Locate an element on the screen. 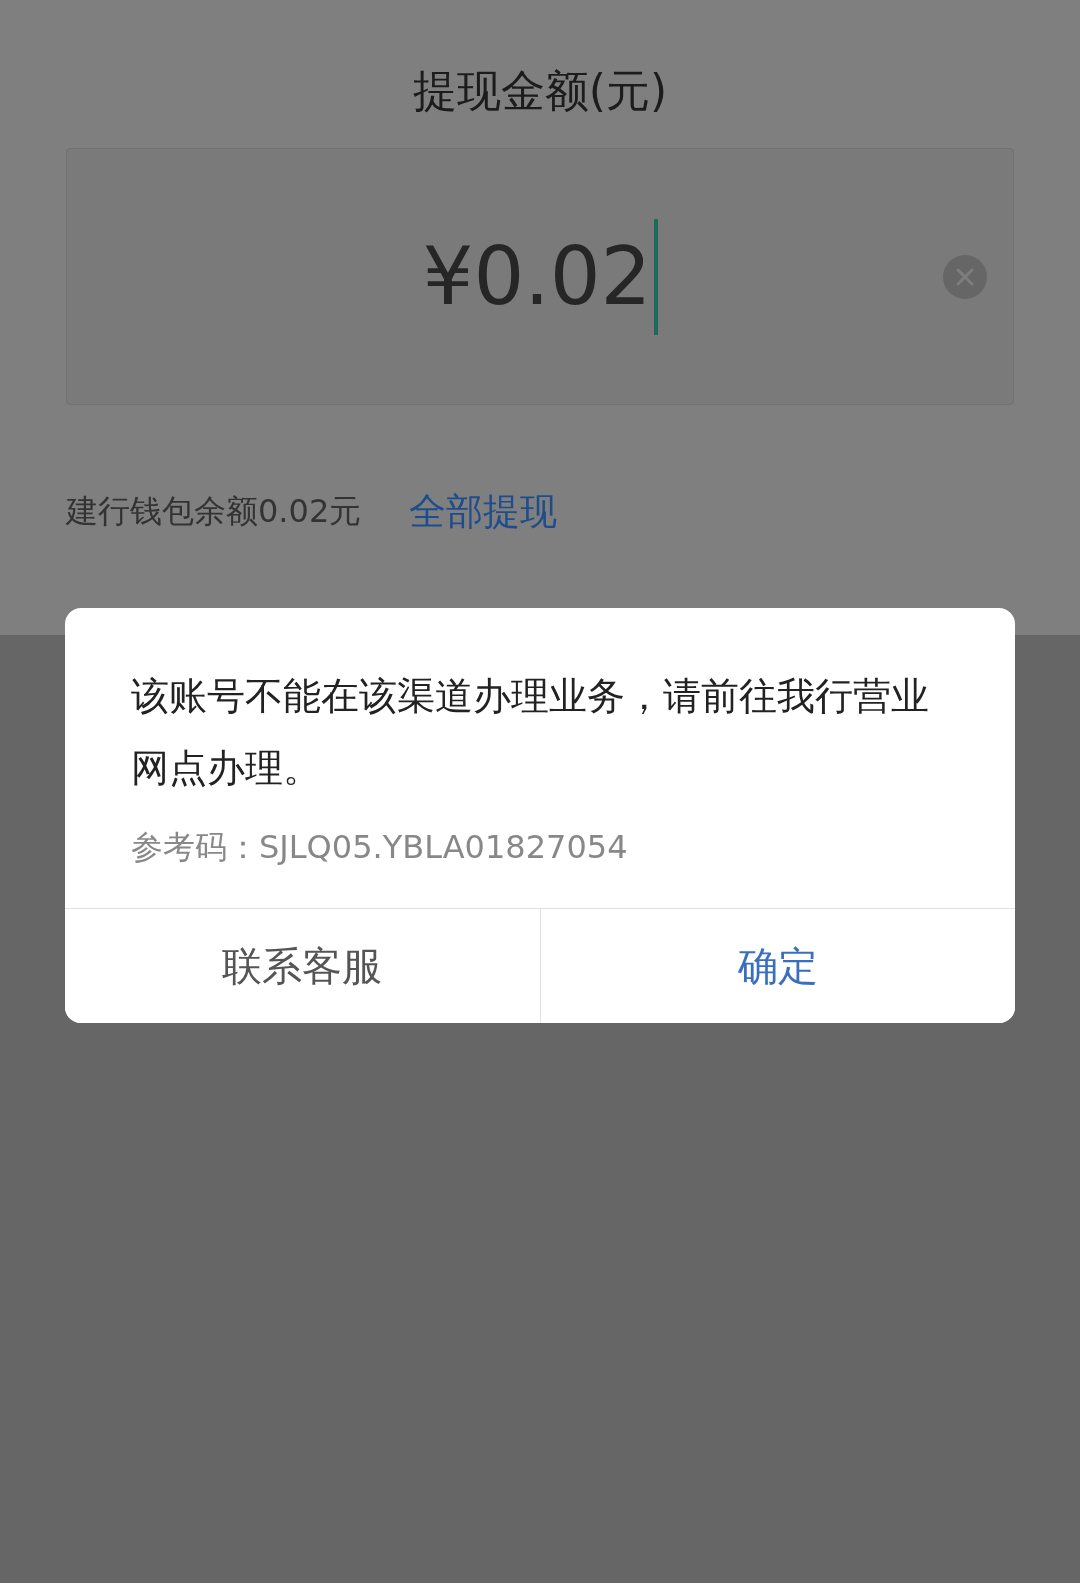 This screenshot has height=1583, width=1080. amount-field: ¥0.02 is located at coordinates (540, 276).